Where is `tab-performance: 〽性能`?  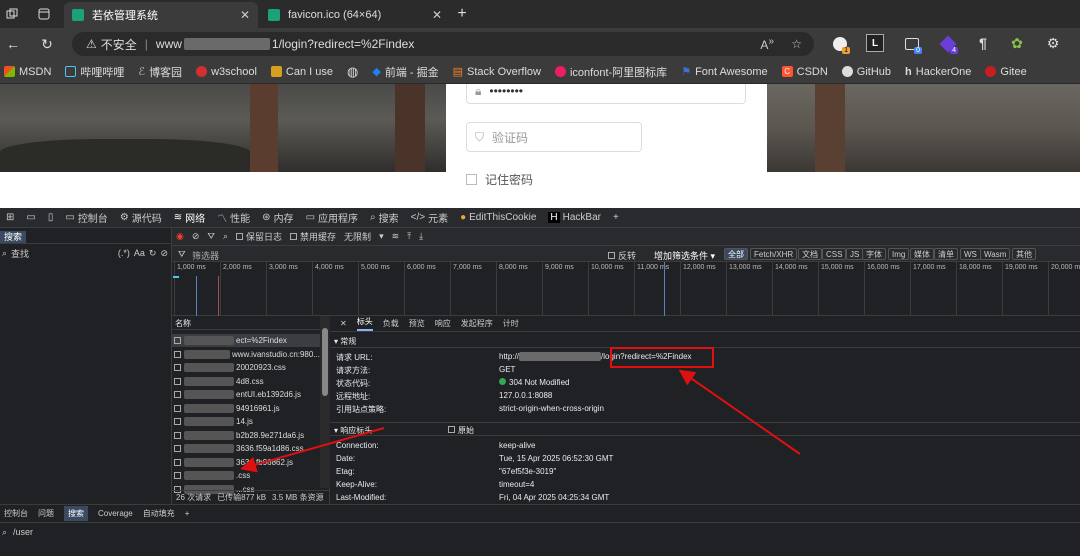 tab-performance: 〽性能 is located at coordinates (233, 218).